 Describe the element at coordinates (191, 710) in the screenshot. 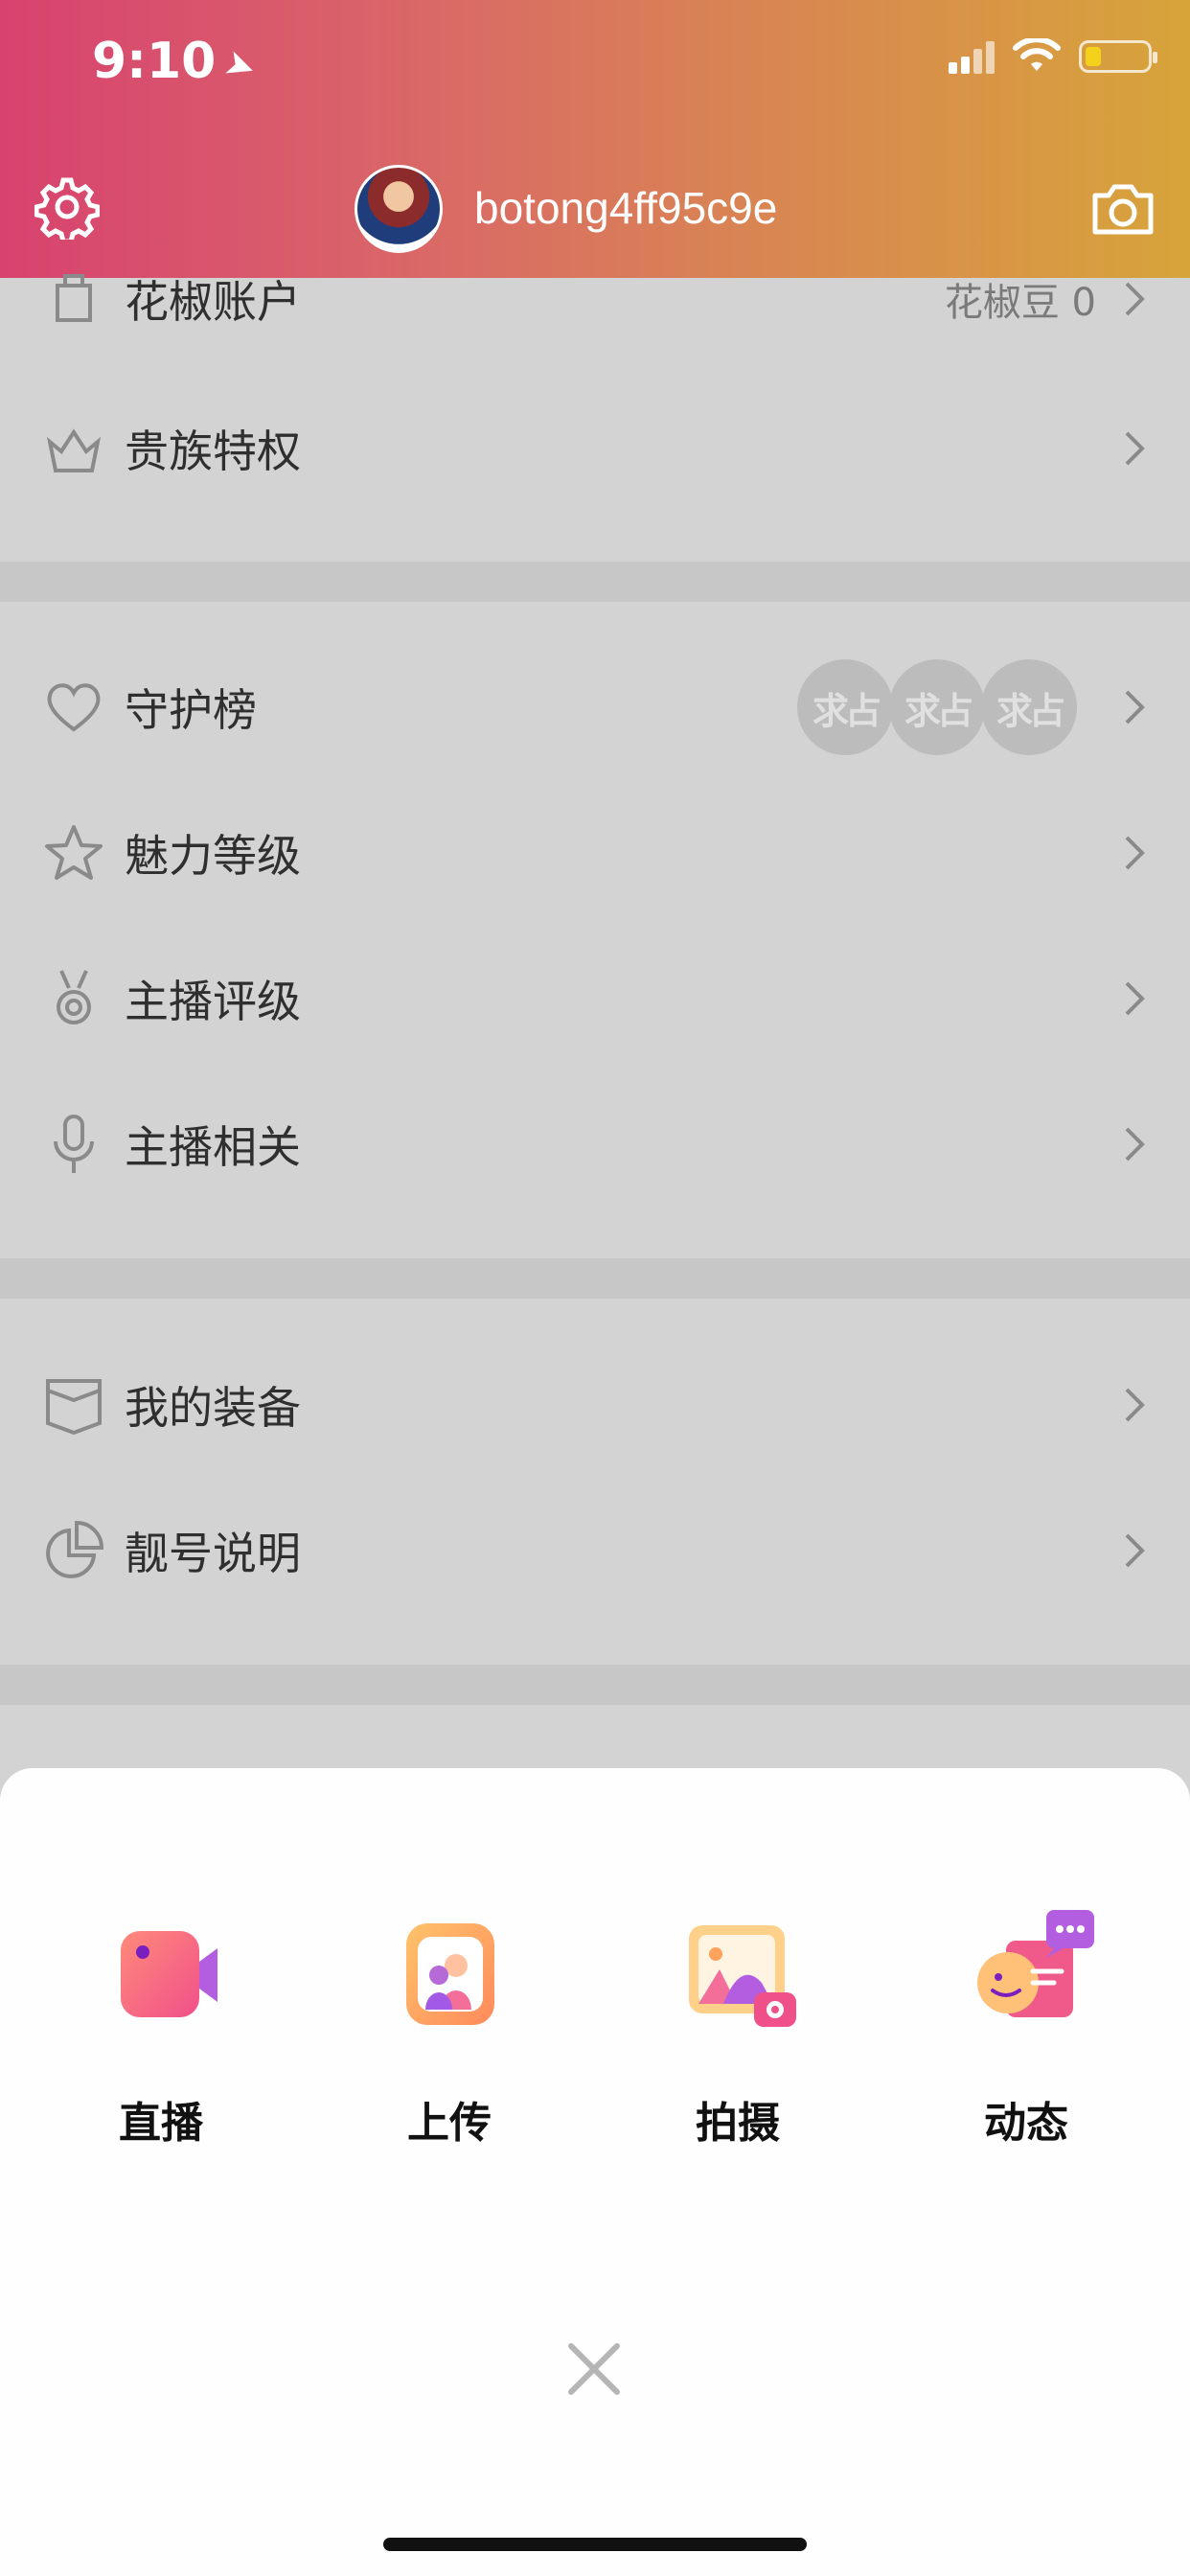

I see `menu-label: 守护榜` at that location.